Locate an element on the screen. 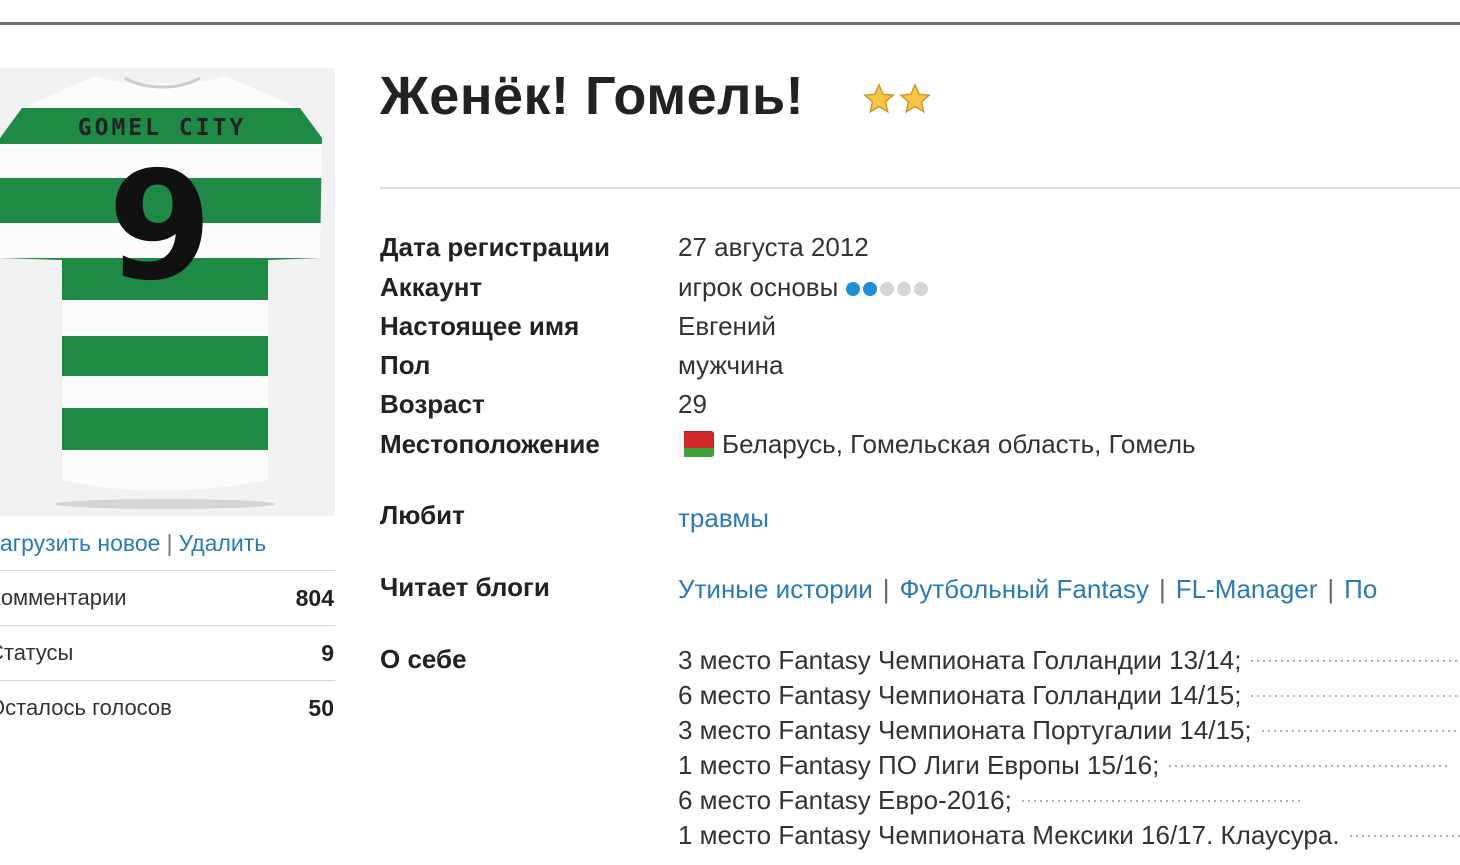  blogs-label: Читает блоги is located at coordinates (465, 587).